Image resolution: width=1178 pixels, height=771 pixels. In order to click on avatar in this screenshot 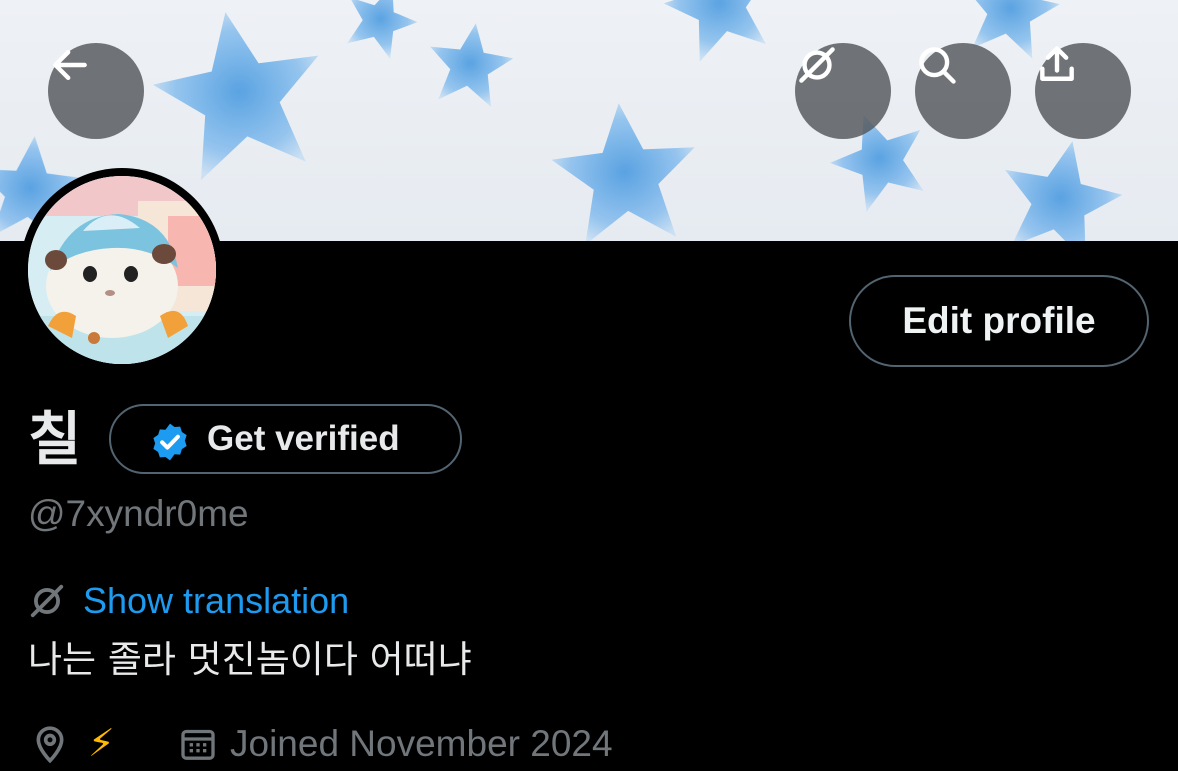, I will do `click(122, 270)`.